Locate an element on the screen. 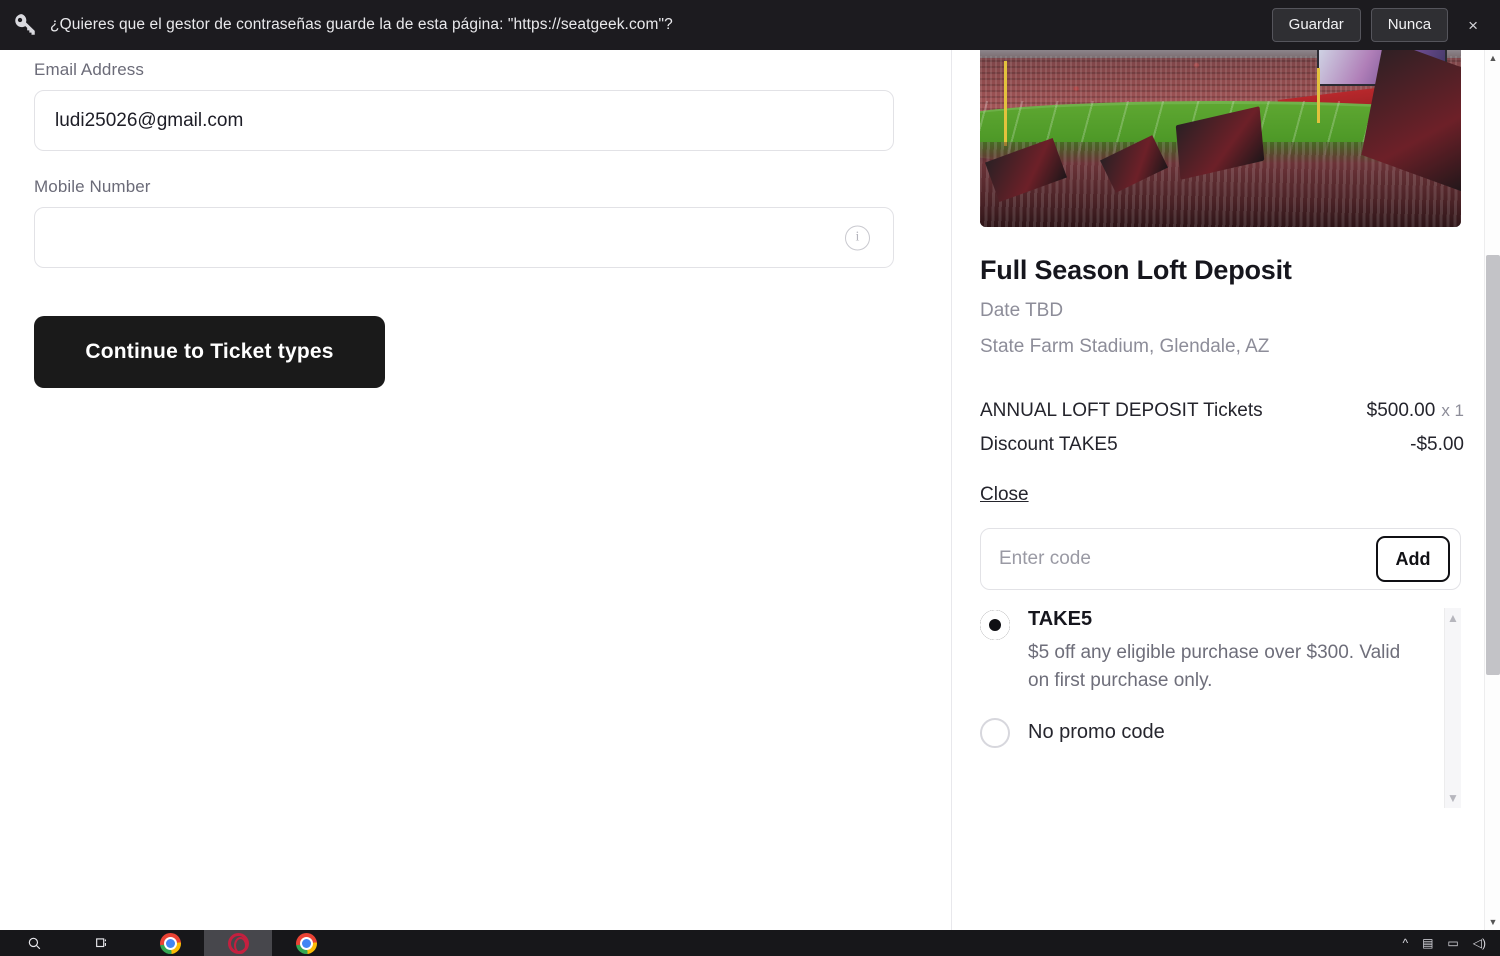 Image resolution: width=1500 pixels, height=956 pixels. mobile-input is located at coordinates (464, 237).